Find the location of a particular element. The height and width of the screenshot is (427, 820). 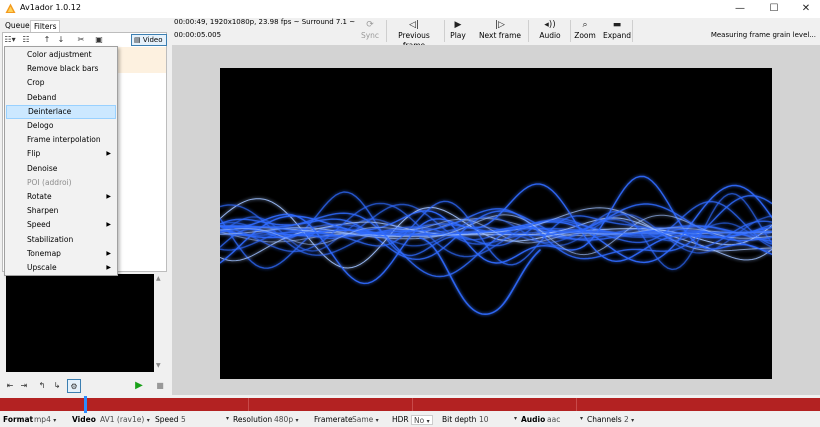

add-filter-icon: ☷▾ is located at coordinates (10, 40).